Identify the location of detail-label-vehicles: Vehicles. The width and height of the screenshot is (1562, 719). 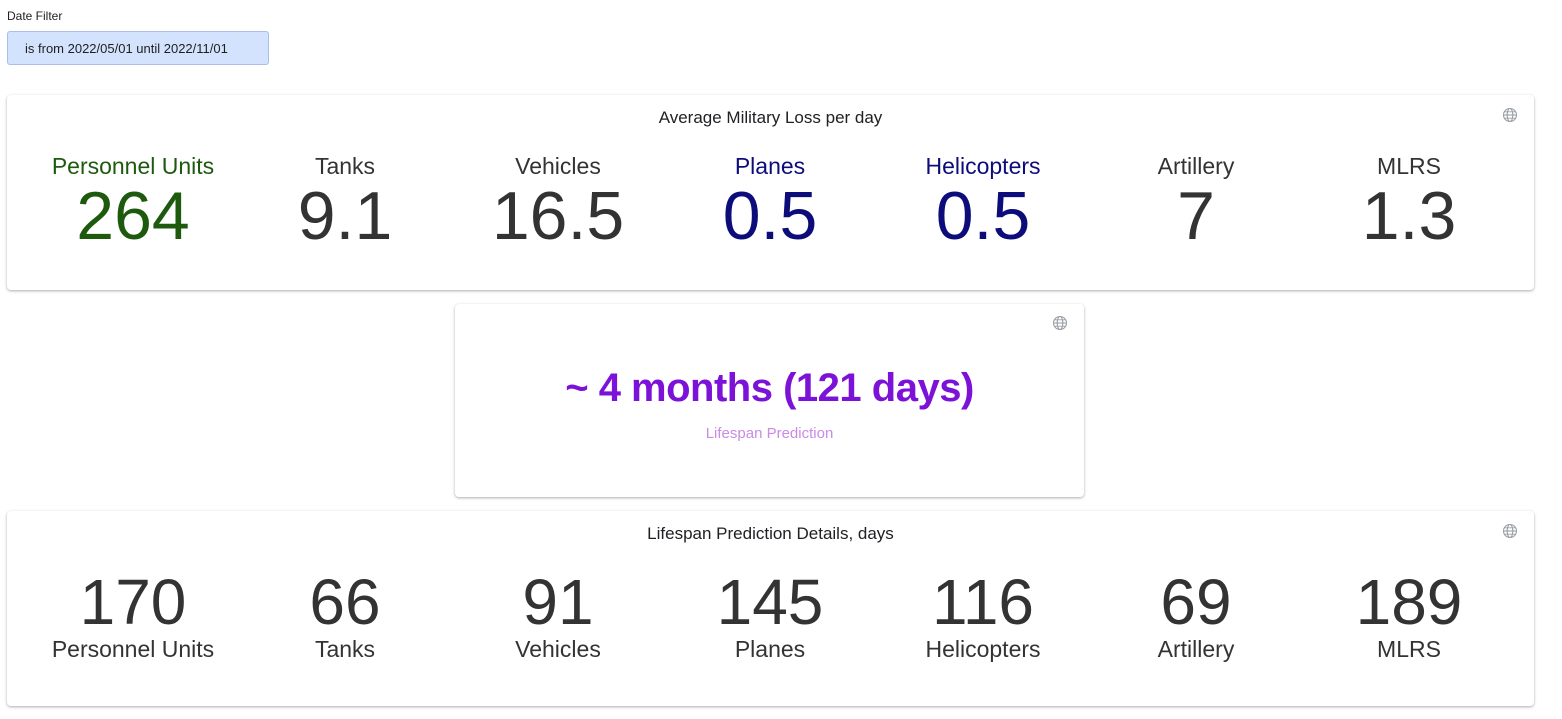
(558, 649).